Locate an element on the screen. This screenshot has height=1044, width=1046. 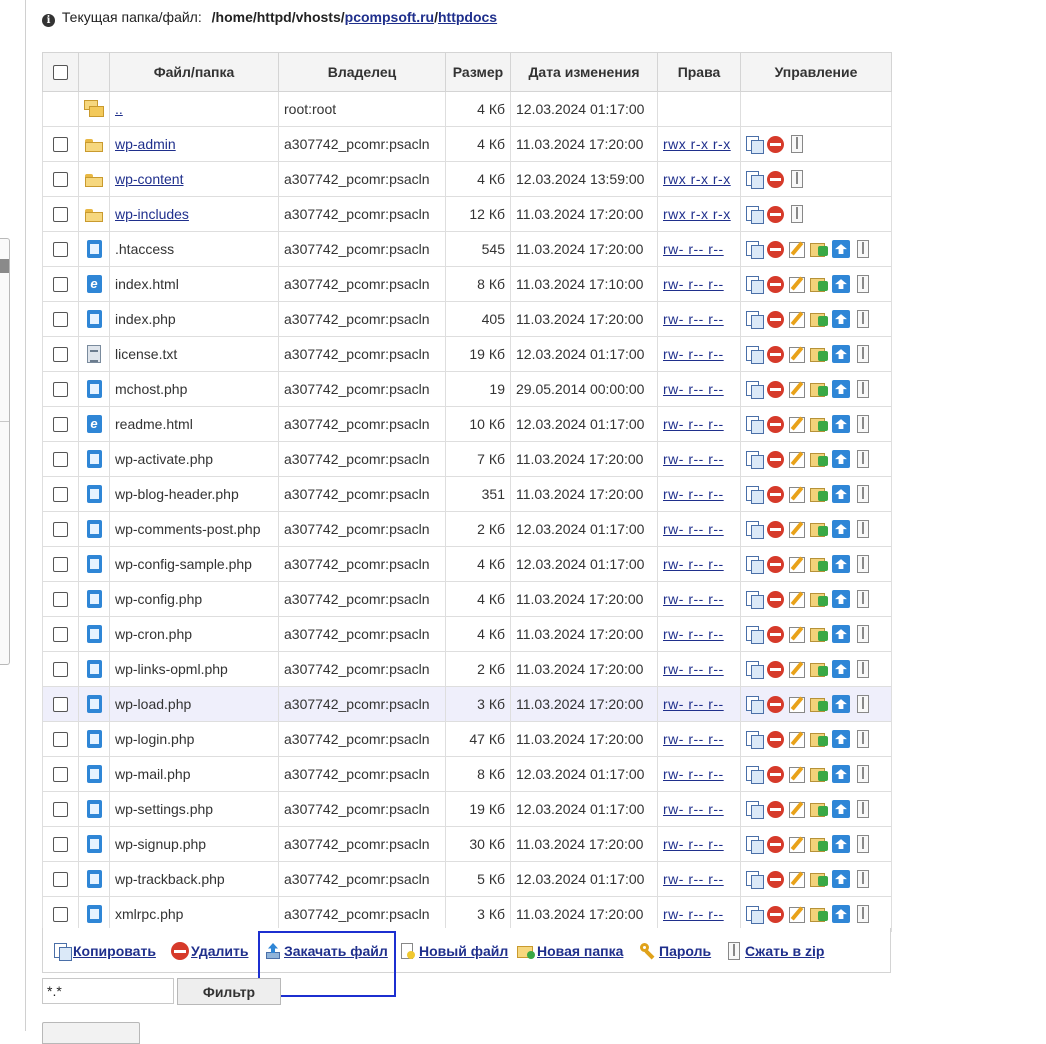
row-name-cell: license.txt is located at coordinates (194, 354).